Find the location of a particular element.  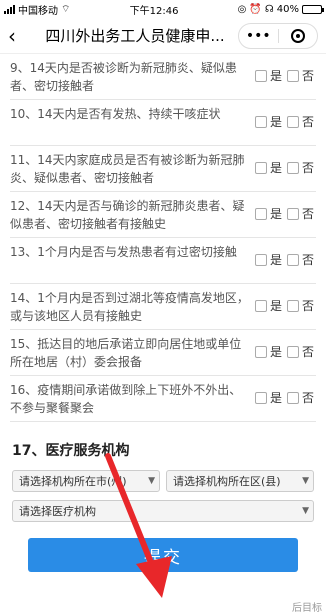

submit-wrap: 提交 is located at coordinates (163, 551).